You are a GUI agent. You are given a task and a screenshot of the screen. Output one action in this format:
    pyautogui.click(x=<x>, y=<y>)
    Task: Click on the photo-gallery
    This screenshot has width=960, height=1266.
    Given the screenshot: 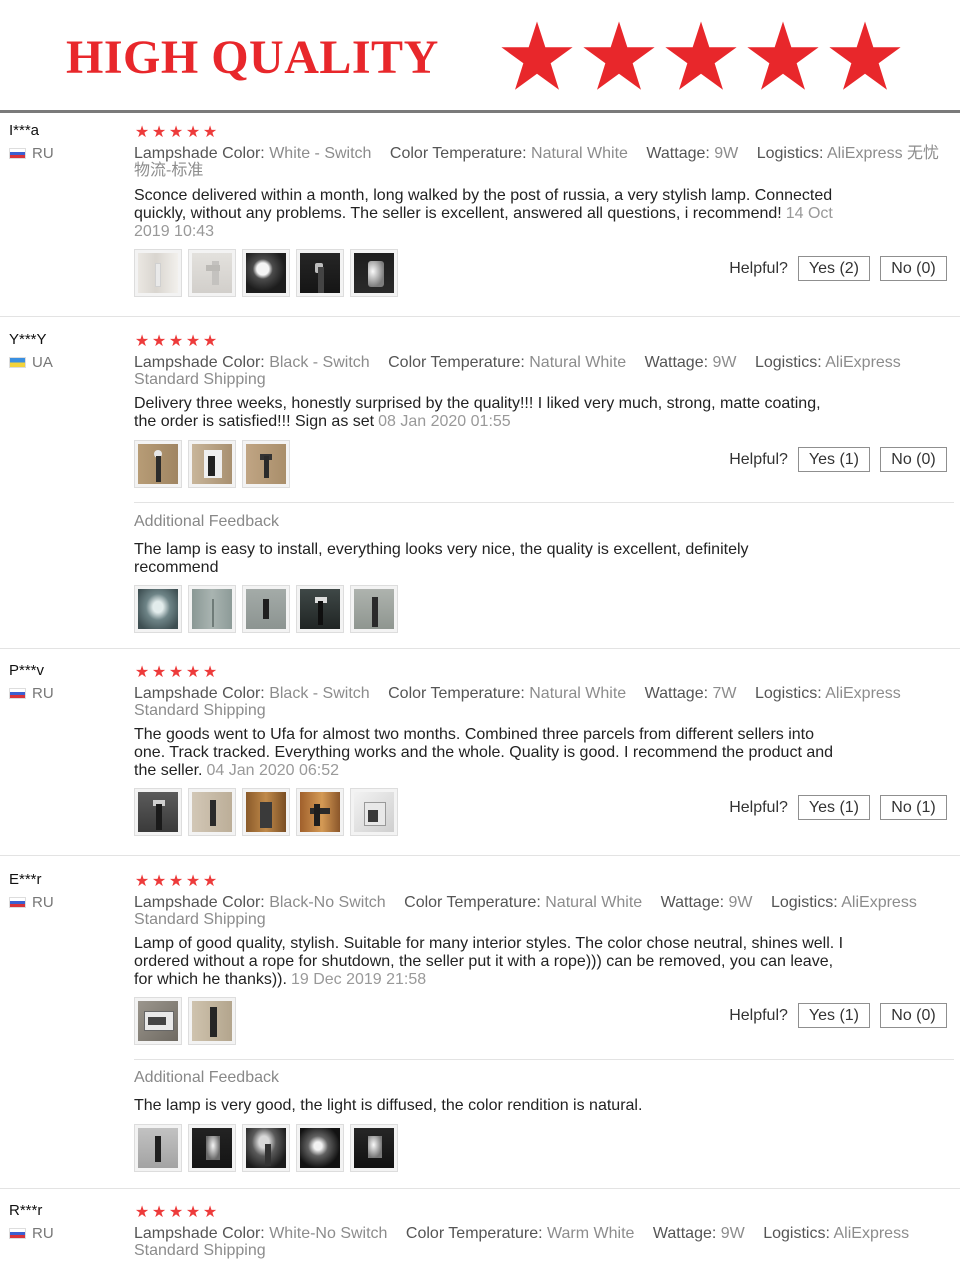 What is the action you would take?
    pyautogui.click(x=266, y=273)
    